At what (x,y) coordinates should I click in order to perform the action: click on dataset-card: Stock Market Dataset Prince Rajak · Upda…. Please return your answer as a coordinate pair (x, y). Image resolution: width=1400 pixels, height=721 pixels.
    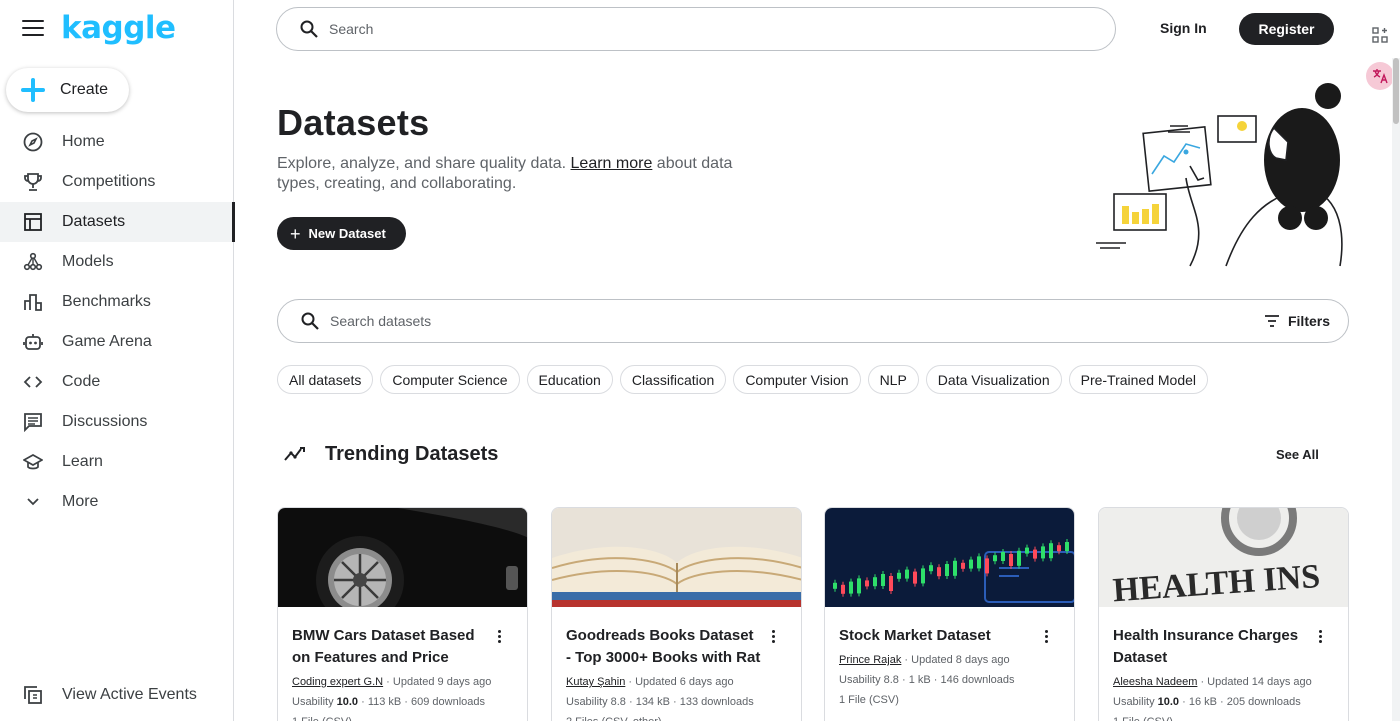
    Looking at the image, I should click on (949, 614).